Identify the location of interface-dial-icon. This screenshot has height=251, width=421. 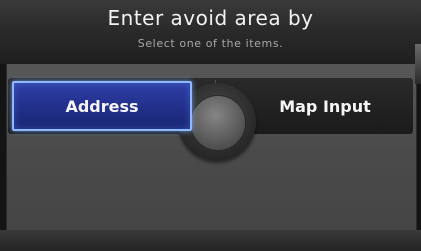
(218, 123).